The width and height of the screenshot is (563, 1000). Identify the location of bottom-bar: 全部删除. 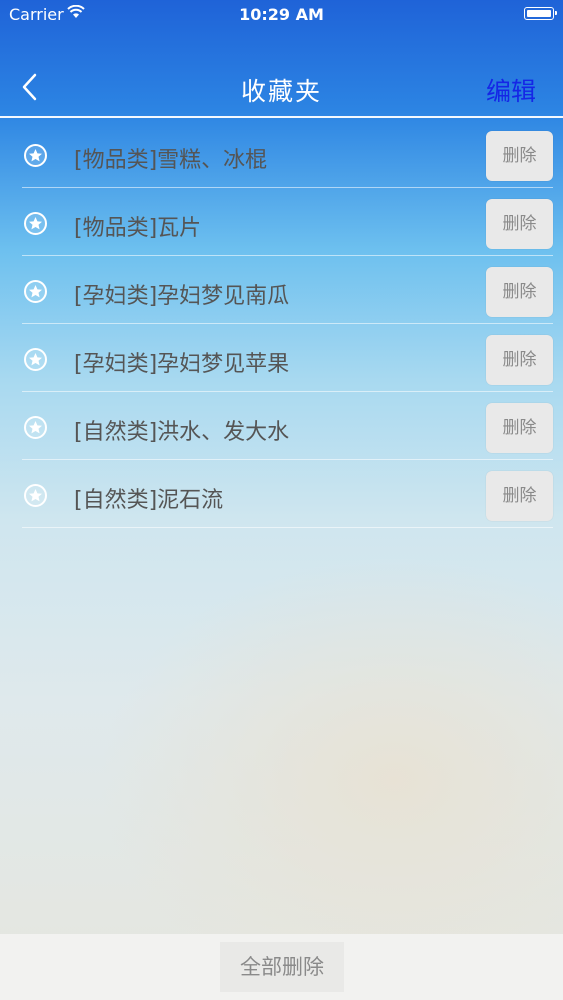
(281, 967).